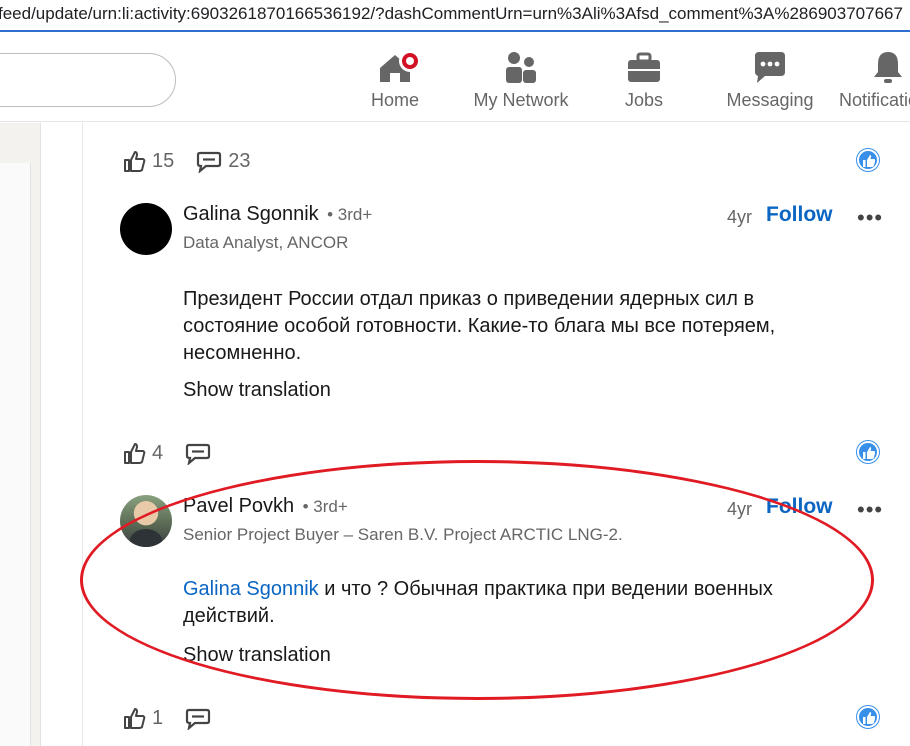 This screenshot has height=746, width=910. I want to click on comment-reaction-bar: 1, so click(180, 718).